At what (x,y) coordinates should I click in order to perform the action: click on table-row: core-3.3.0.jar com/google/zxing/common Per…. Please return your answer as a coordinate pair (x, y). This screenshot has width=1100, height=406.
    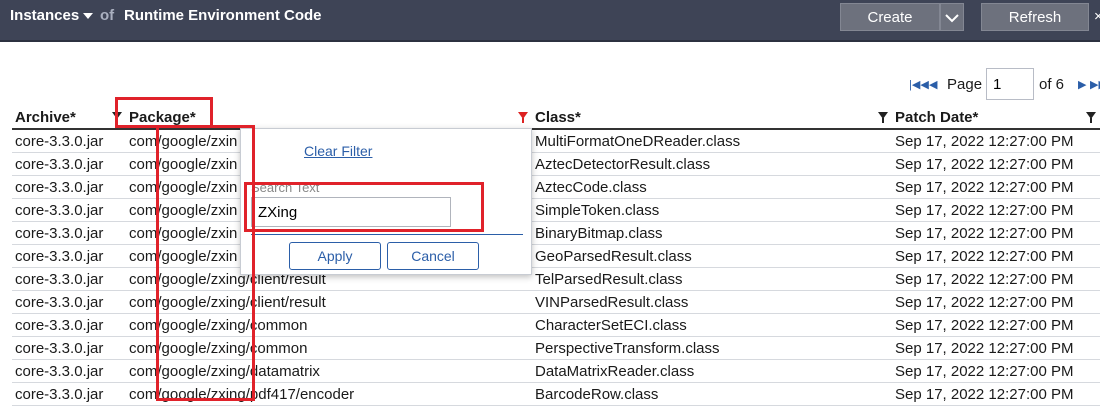
    Looking at the image, I should click on (556, 348).